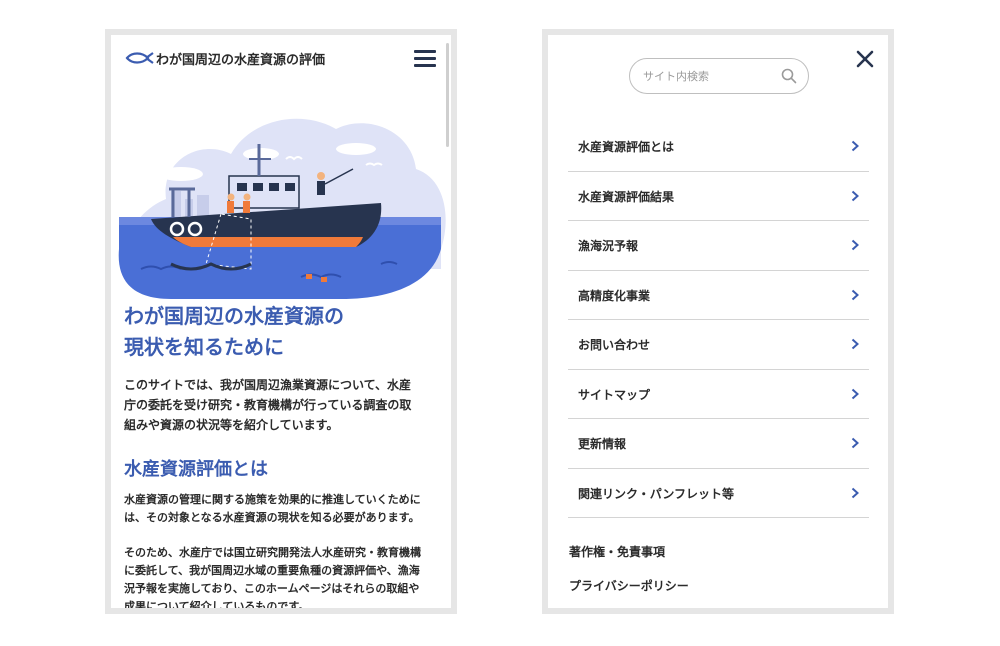 The height and width of the screenshot is (646, 1000). I want to click on nav-item-precision-project: 高精度化事業, so click(718, 295).